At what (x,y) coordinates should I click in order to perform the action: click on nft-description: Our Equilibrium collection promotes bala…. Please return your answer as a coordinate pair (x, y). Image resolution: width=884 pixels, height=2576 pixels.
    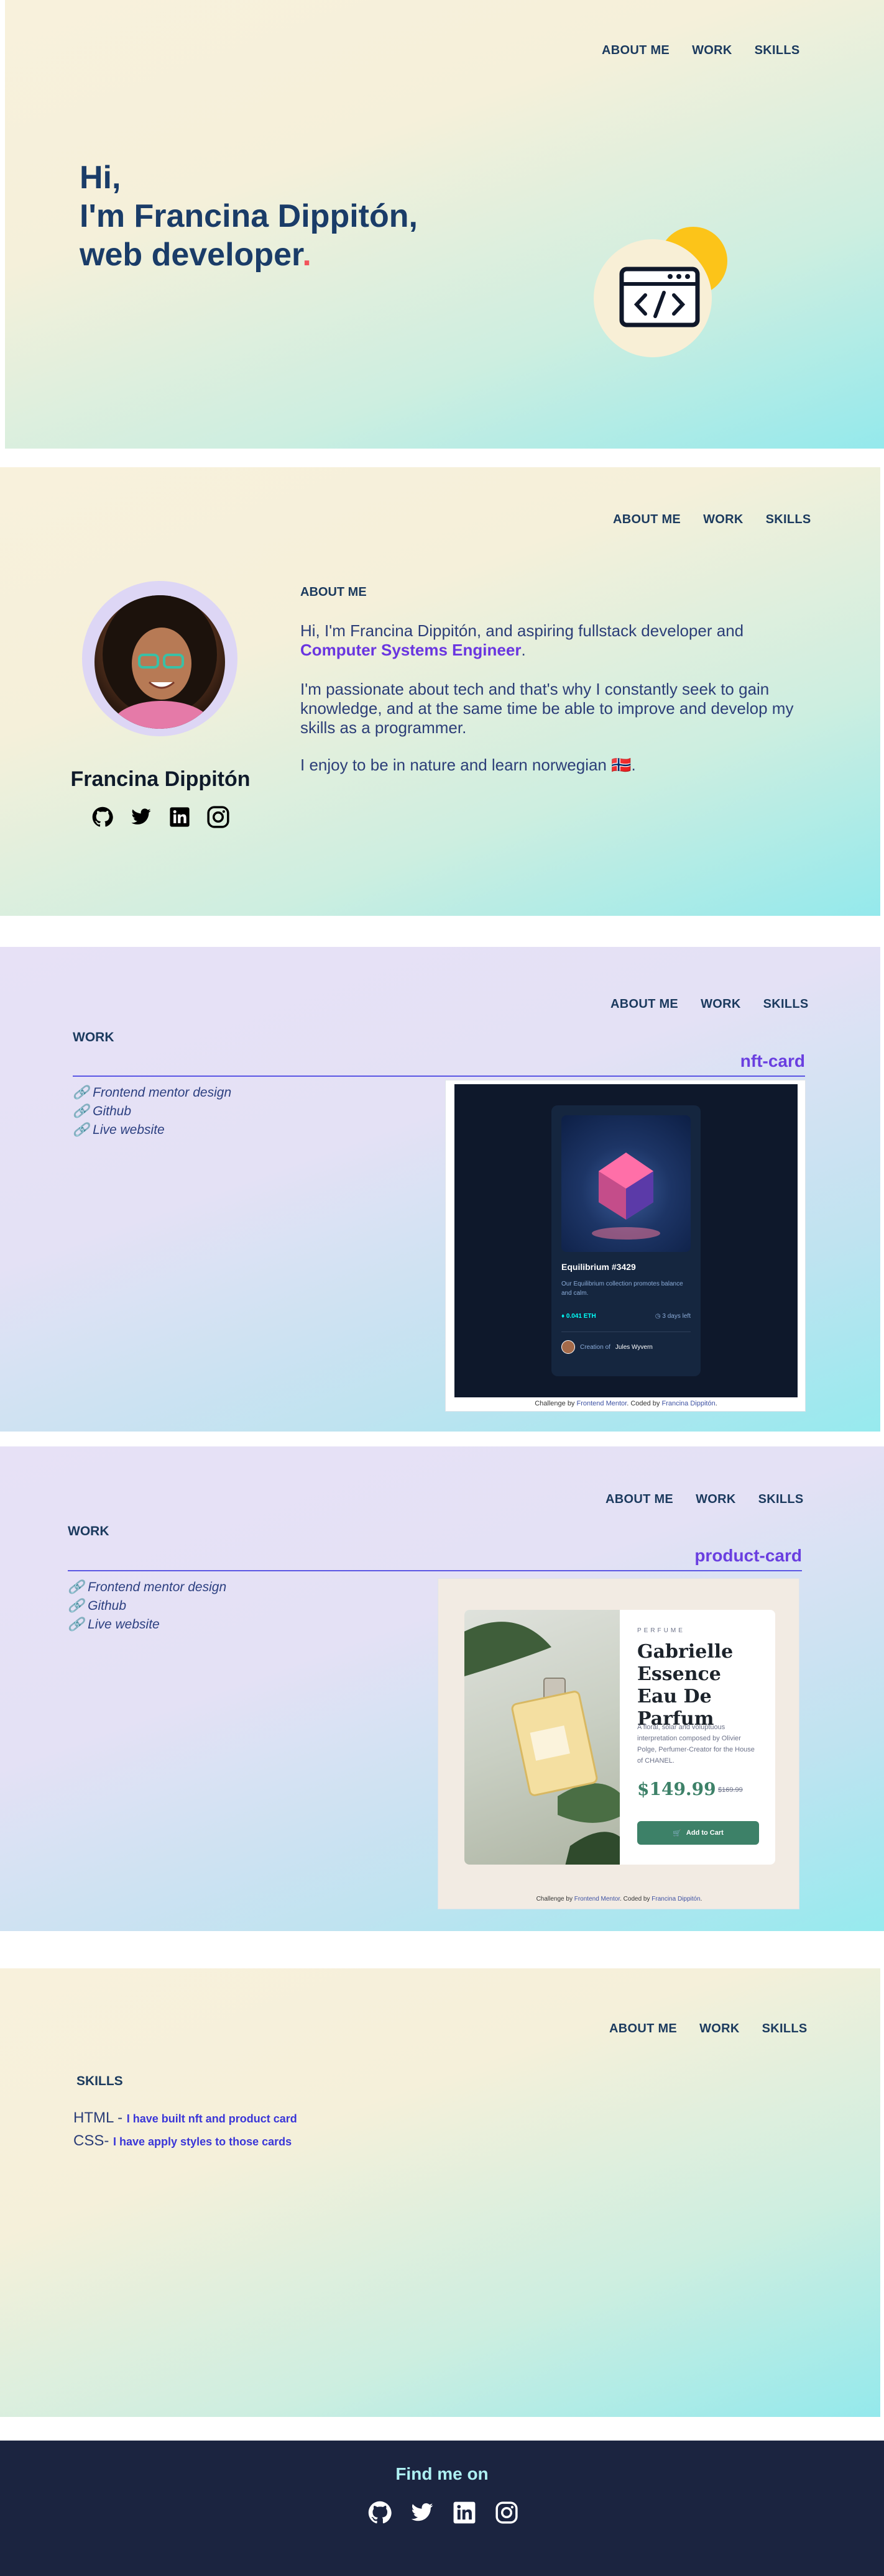
    Looking at the image, I should click on (622, 1289).